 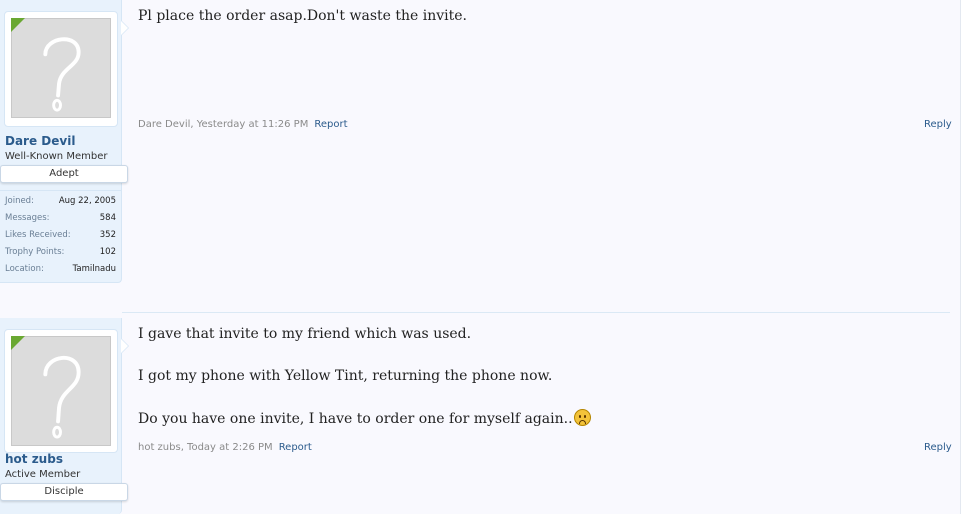 I want to click on stat-likes: Likes Received: 352, so click(x=60, y=235).